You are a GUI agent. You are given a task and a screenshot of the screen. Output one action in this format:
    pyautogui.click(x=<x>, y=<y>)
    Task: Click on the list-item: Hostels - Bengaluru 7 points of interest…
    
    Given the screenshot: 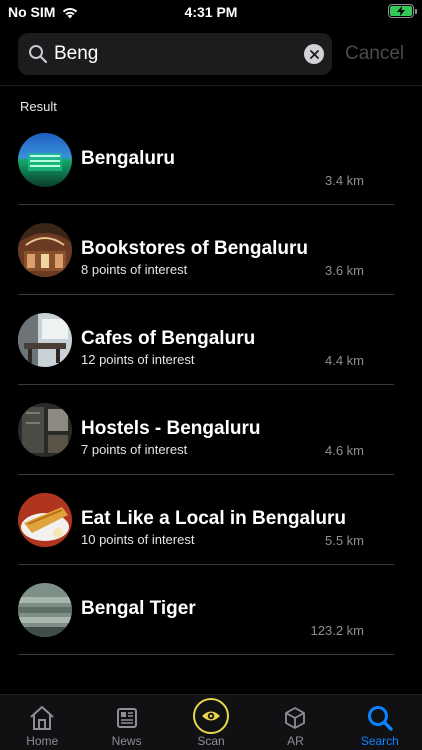 What is the action you would take?
    pyautogui.click(x=211, y=443)
    